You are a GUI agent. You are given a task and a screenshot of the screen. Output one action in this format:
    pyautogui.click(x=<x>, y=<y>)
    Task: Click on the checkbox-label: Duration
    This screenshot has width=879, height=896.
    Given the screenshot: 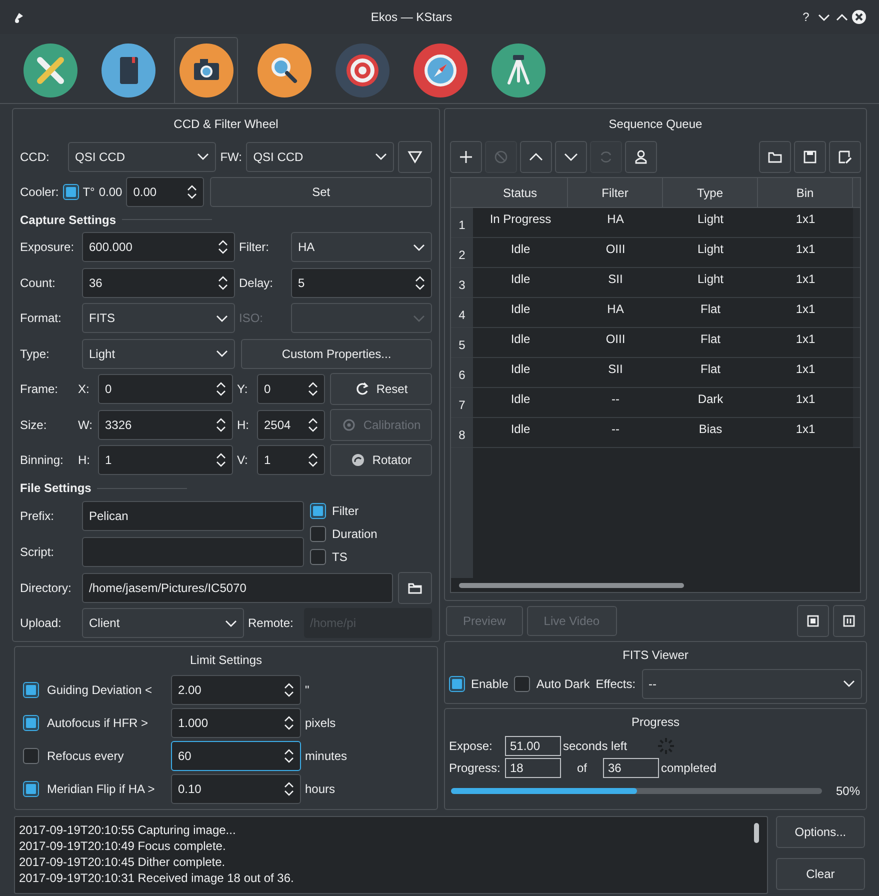 What is the action you would take?
    pyautogui.click(x=355, y=534)
    